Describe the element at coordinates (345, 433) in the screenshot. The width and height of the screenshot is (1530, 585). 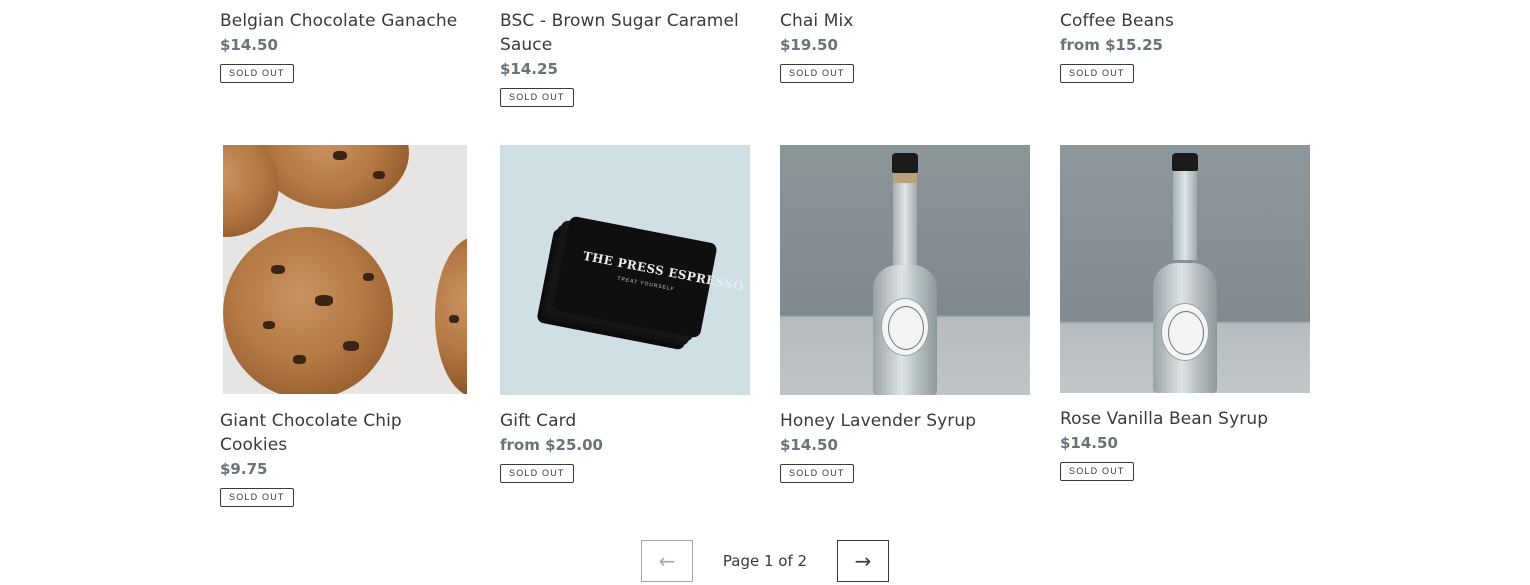
I see `product-title: Giant Chocolate Chip Cookies` at that location.